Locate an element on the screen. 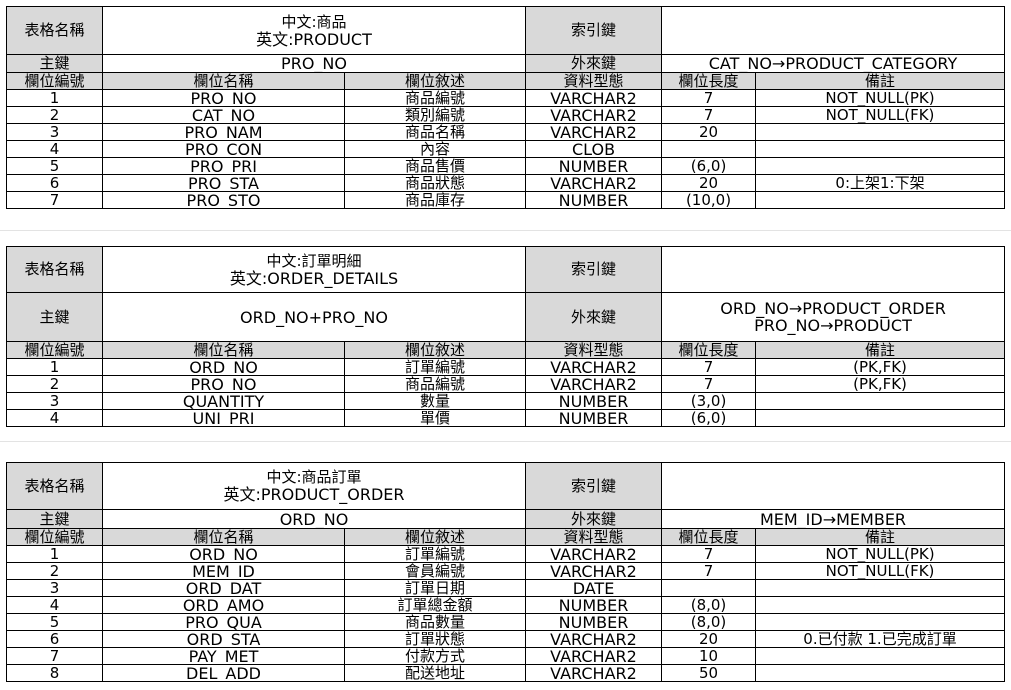 This screenshot has height=690, width=1011. table-name-row: 表格名稱 中文:商品訂單 英文:PRODUCT_ORDER 索引鍵 is located at coordinates (505, 486).